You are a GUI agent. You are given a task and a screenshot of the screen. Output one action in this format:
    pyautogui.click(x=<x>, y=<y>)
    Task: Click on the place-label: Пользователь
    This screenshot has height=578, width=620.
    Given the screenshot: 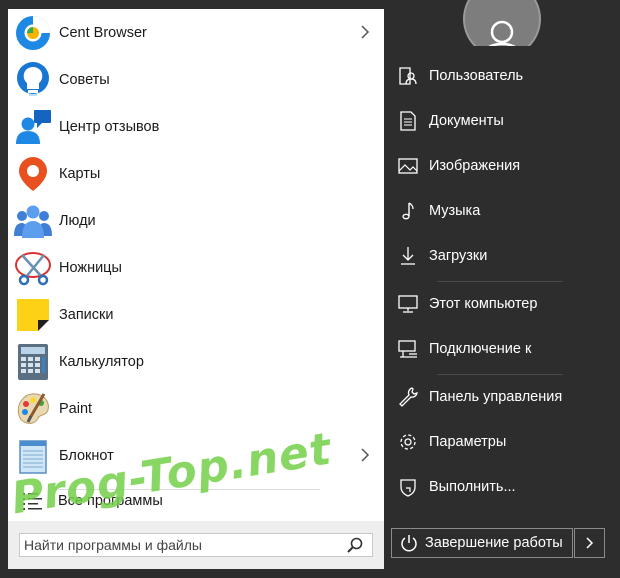 What is the action you would take?
    pyautogui.click(x=476, y=76)
    